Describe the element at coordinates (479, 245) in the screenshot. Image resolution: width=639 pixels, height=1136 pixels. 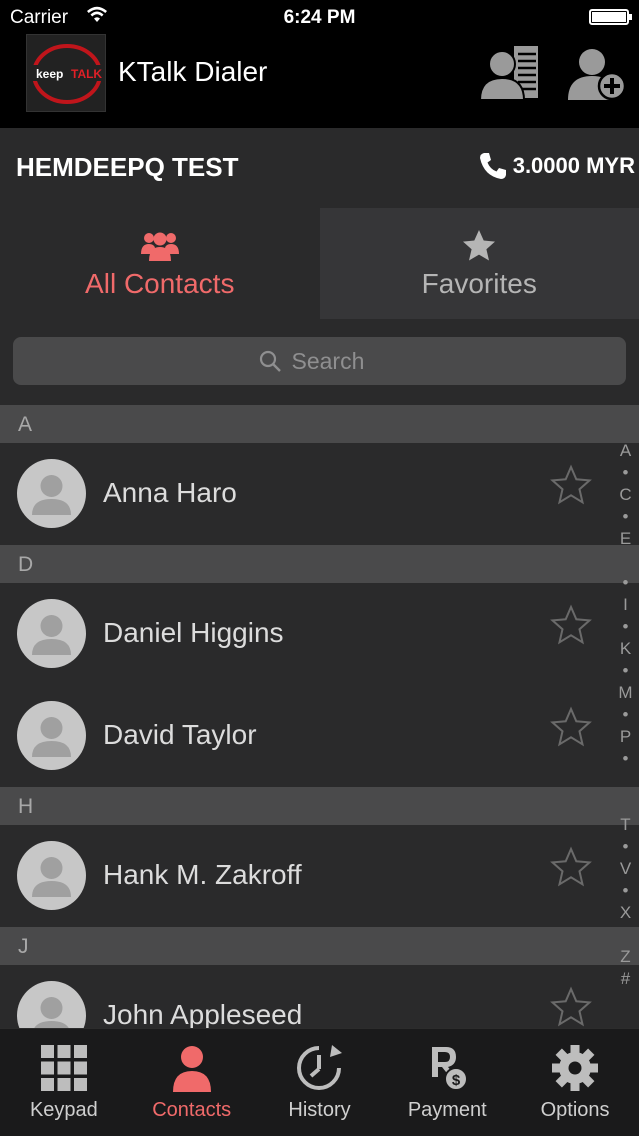
I see `star-icon` at that location.